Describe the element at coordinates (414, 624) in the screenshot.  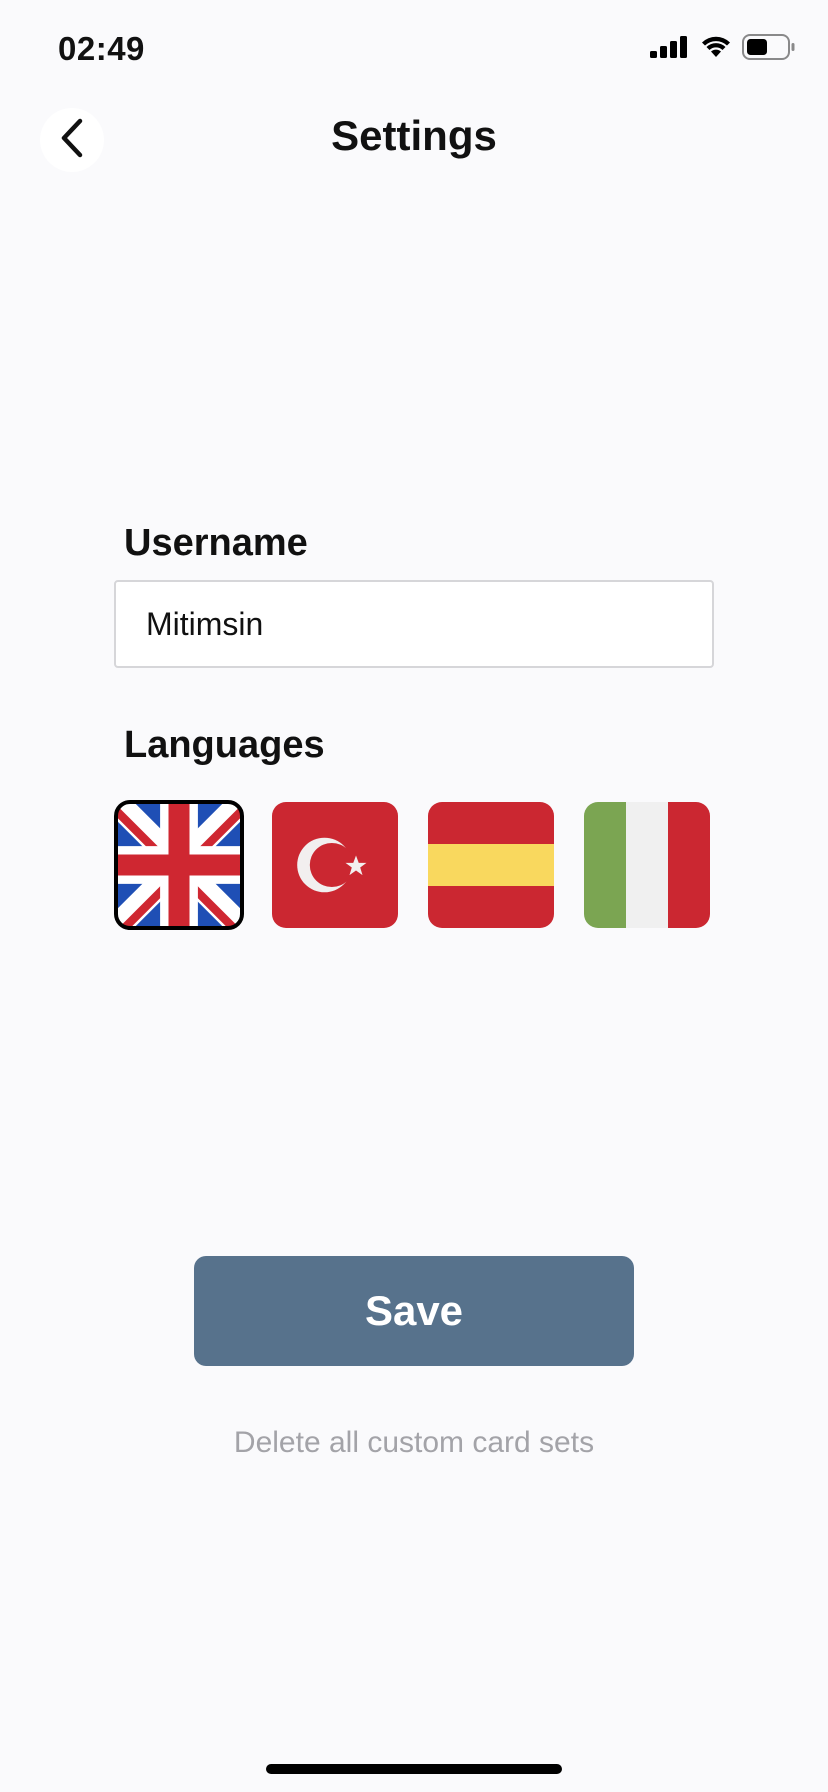
I see `username-input` at that location.